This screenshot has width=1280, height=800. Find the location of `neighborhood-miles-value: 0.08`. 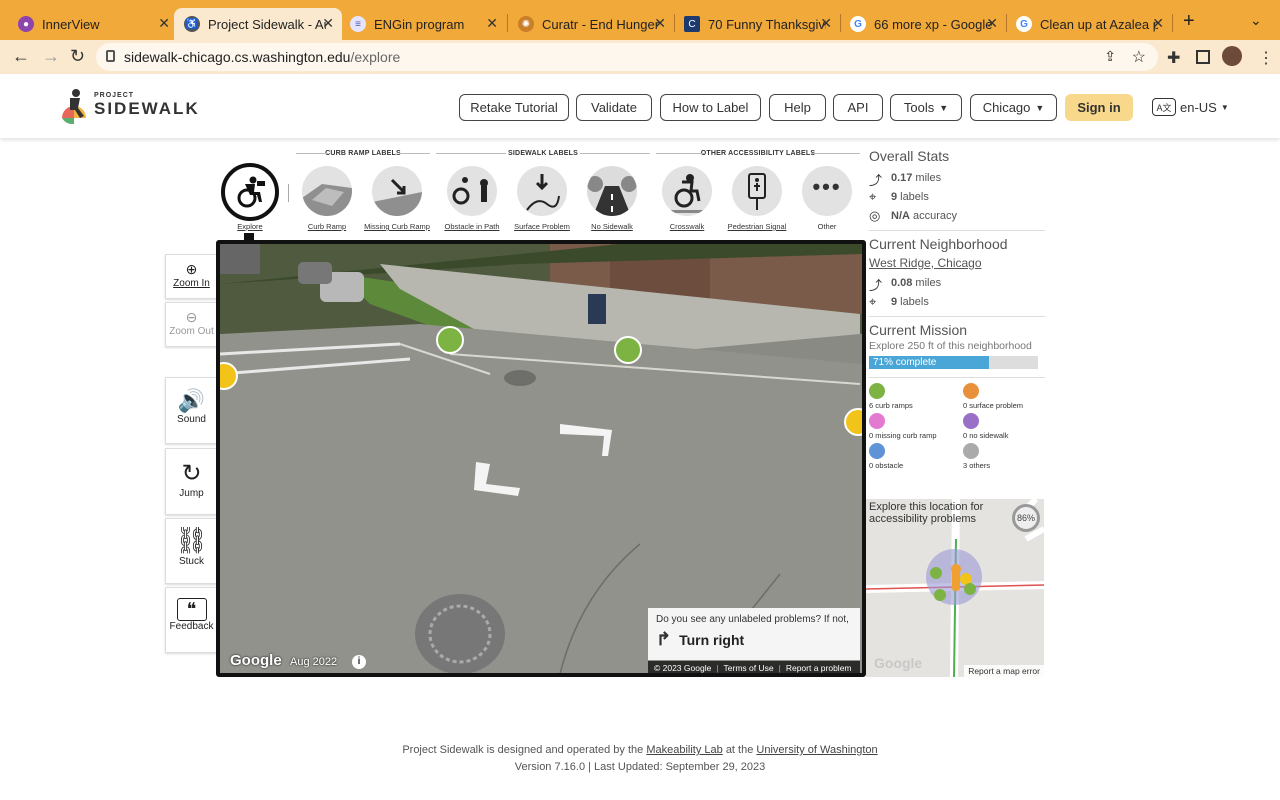

neighborhood-miles-value: 0.08 is located at coordinates (902, 282).